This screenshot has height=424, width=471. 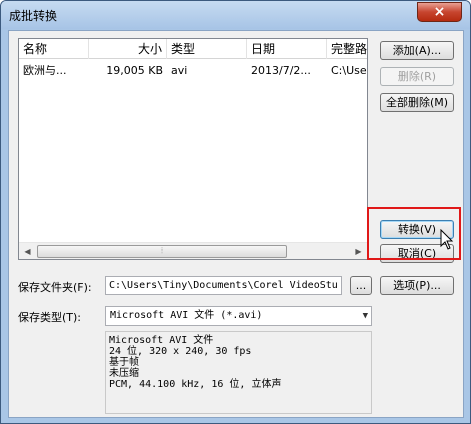 I want to click on title-bar: 成批转换 ×, so click(x=235, y=15).